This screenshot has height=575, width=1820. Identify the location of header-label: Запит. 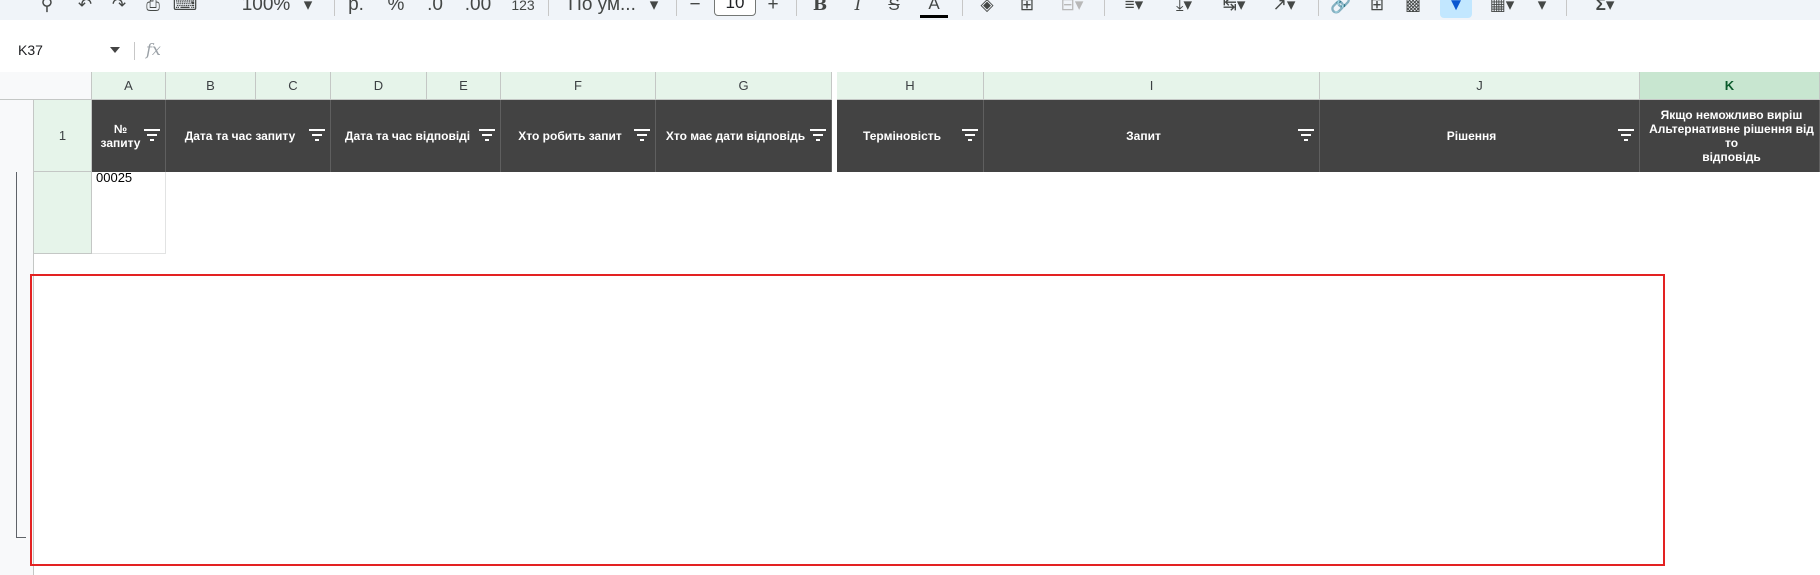
(1143, 136).